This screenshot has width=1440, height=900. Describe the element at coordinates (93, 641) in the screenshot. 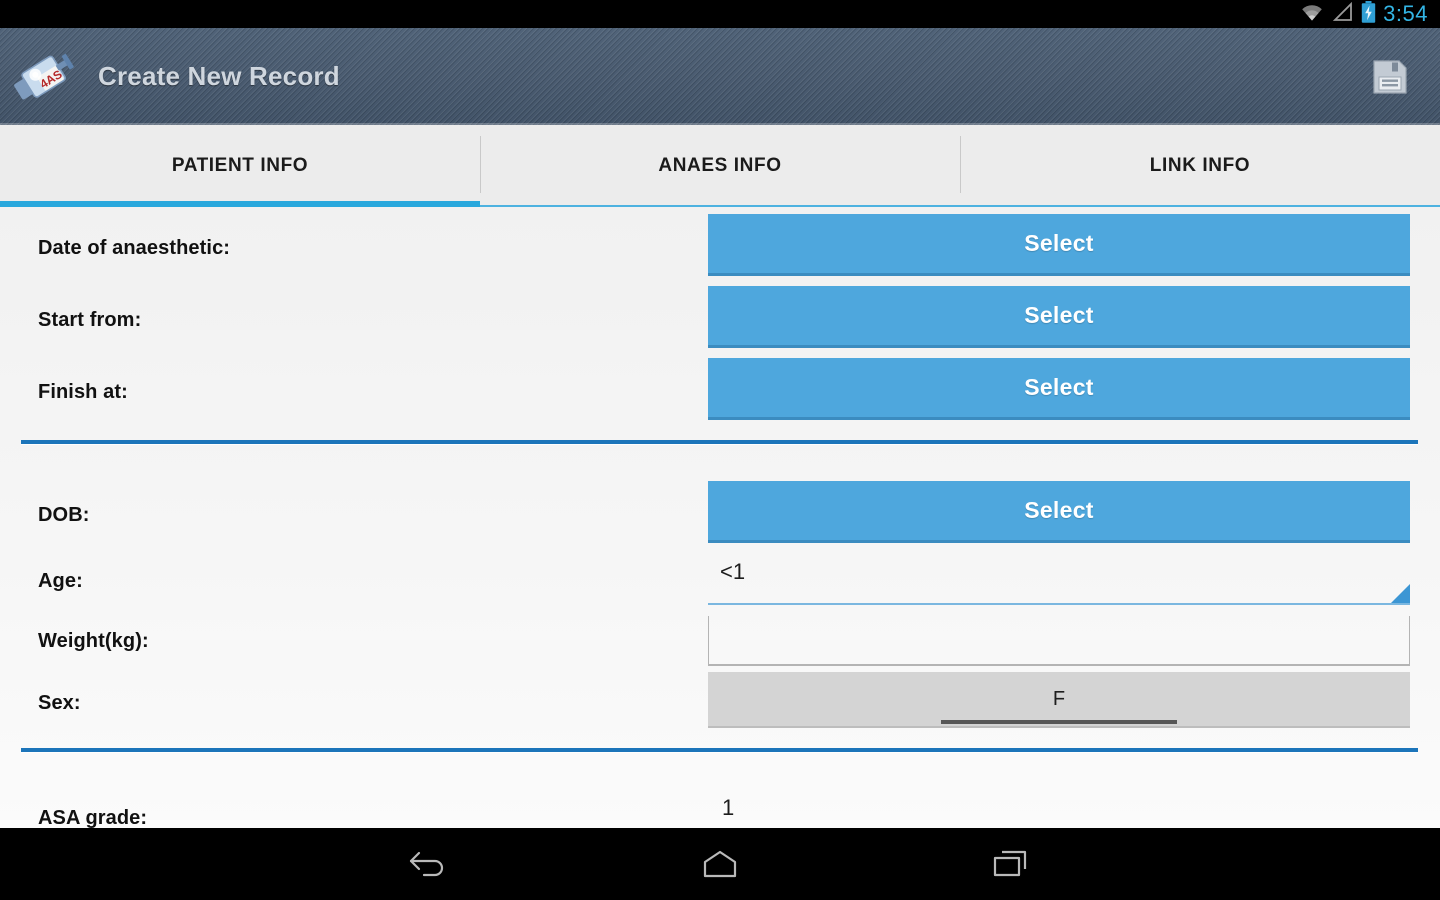

I see `label-weight: Weight(kg):` at that location.